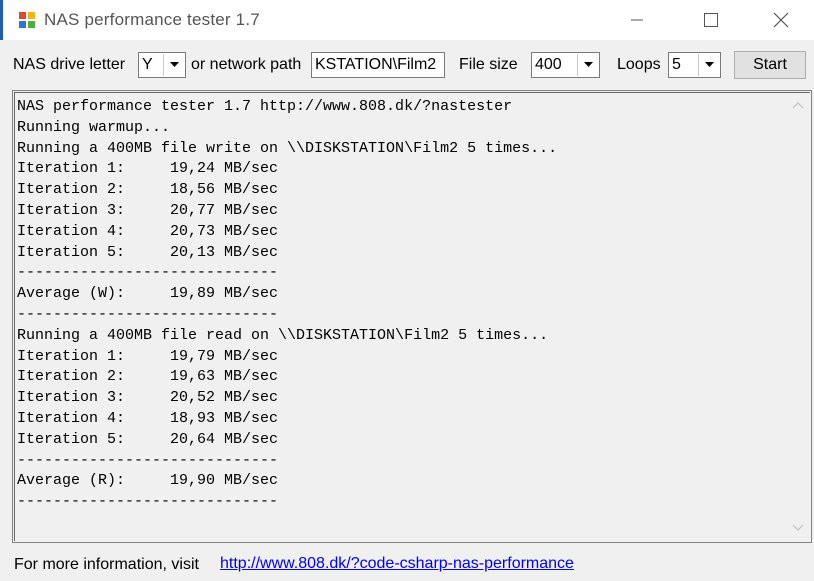 This screenshot has height=581, width=814. Describe the element at coordinates (162, 65) in the screenshot. I see `drive-letter-select: Y` at that location.